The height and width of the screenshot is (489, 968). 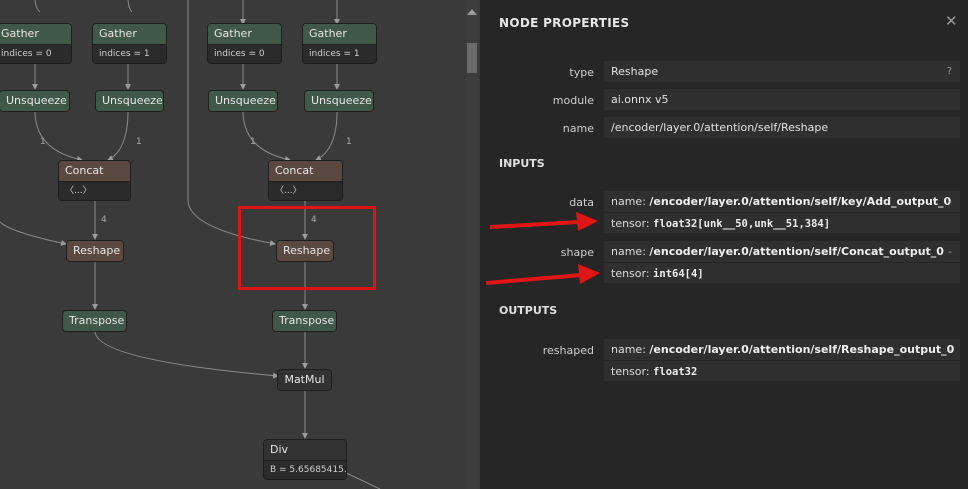 I want to click on matmul-node: MatMul, so click(x=304, y=380).